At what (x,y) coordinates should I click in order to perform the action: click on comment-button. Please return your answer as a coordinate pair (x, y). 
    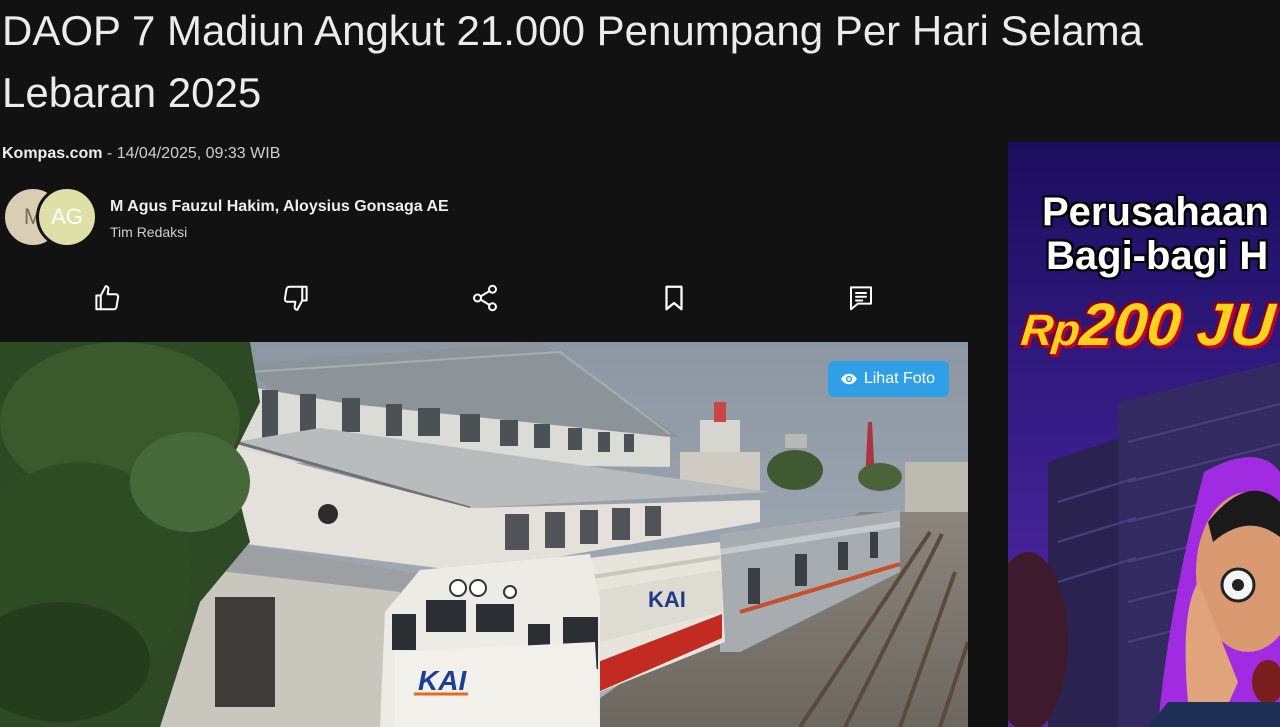
    Looking at the image, I should click on (861, 298).